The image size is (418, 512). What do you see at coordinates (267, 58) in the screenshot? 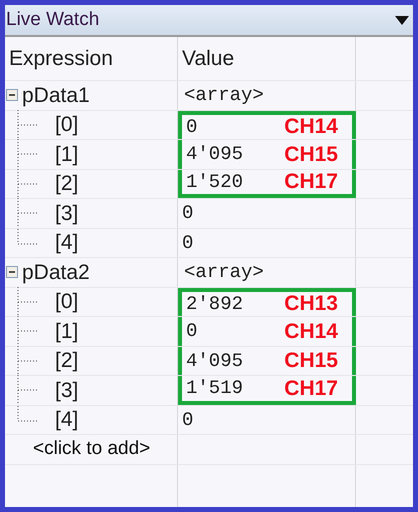
I see `column-header: Value` at bounding box center [267, 58].